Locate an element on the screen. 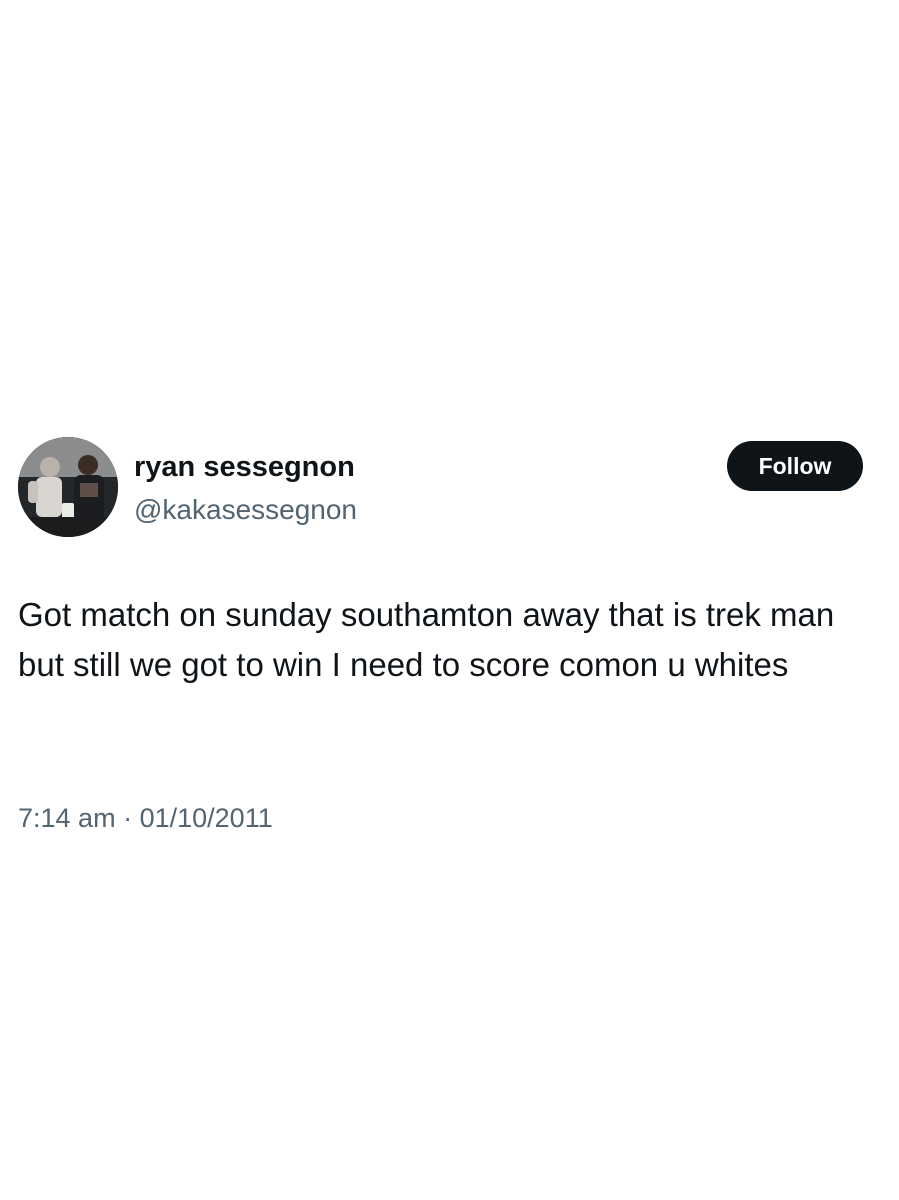 This screenshot has height=1200, width=899. follow-button: Follow is located at coordinates (795, 466).